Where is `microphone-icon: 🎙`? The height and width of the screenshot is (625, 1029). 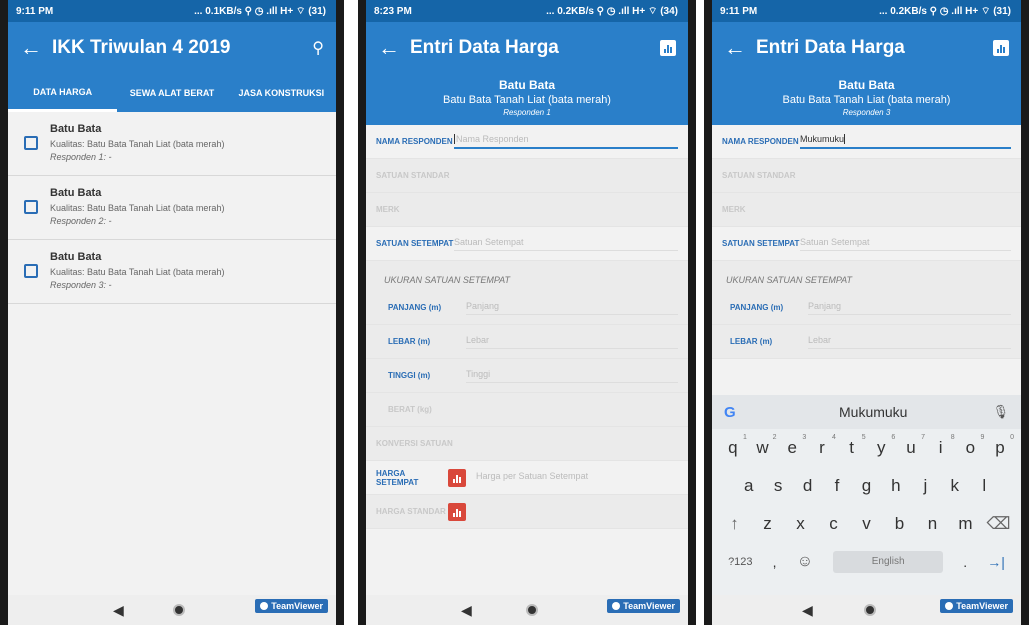
microphone-icon: 🎙 is located at coordinates (1000, 412).